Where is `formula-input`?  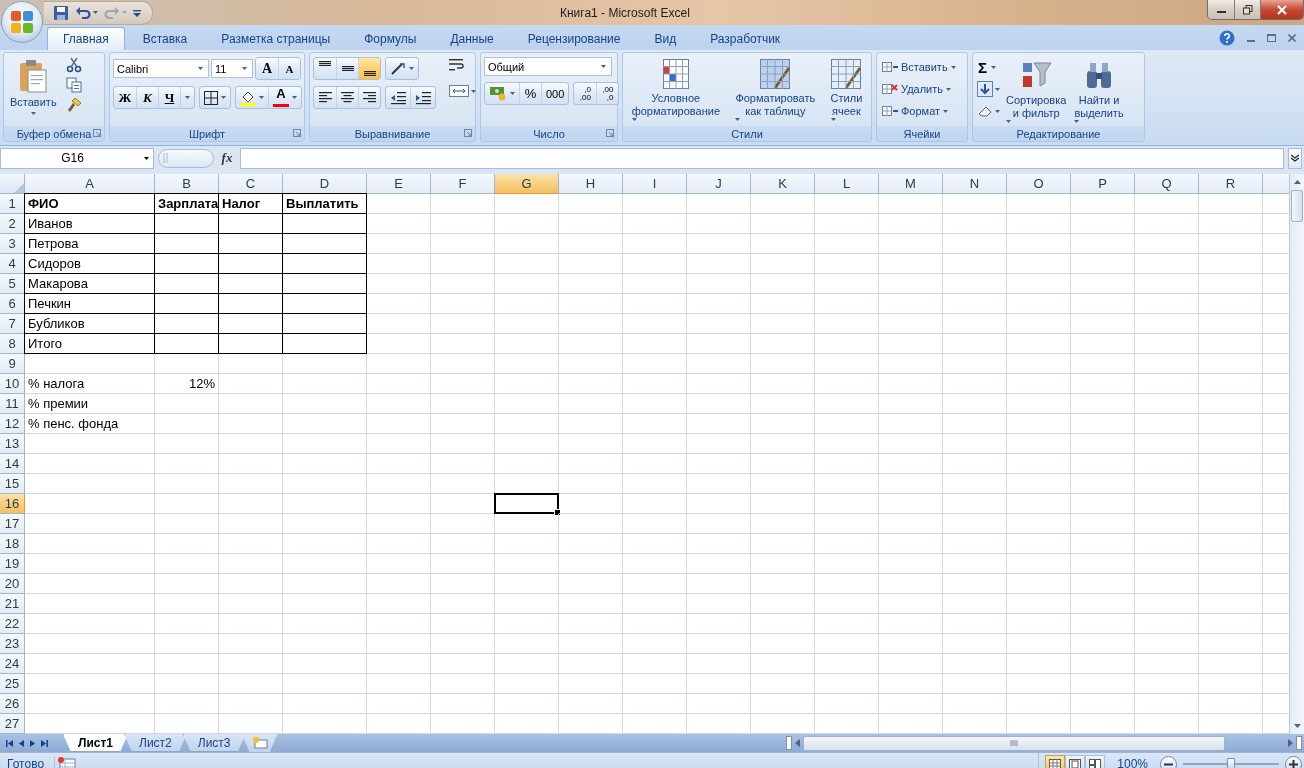 formula-input is located at coordinates (762, 158).